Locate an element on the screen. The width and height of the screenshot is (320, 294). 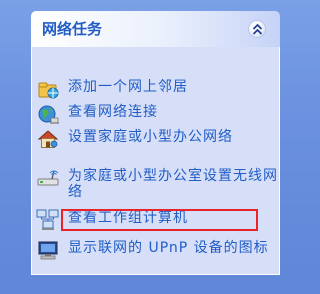
task-view-workgroup-computers: 查看工作组计算机 is located at coordinates (156, 220).